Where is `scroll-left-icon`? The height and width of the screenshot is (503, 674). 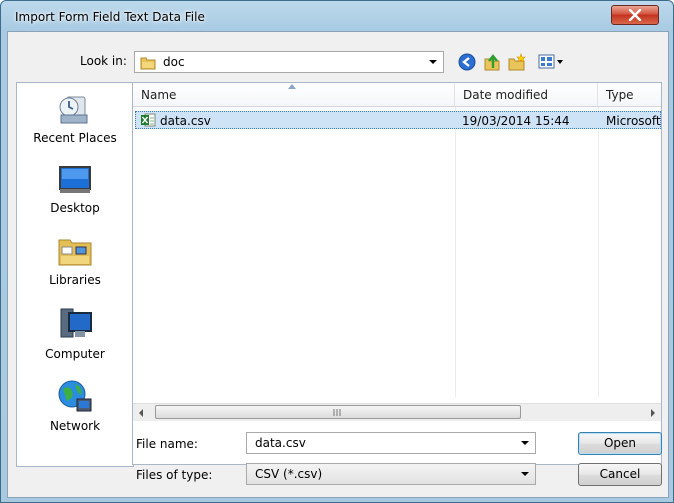
scroll-left-icon is located at coordinates (141, 413).